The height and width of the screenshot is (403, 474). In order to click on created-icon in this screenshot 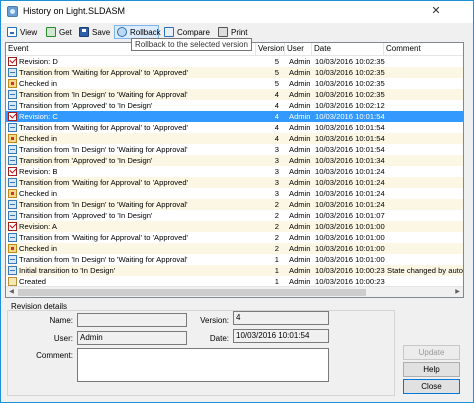, I will do `click(12, 281)`.